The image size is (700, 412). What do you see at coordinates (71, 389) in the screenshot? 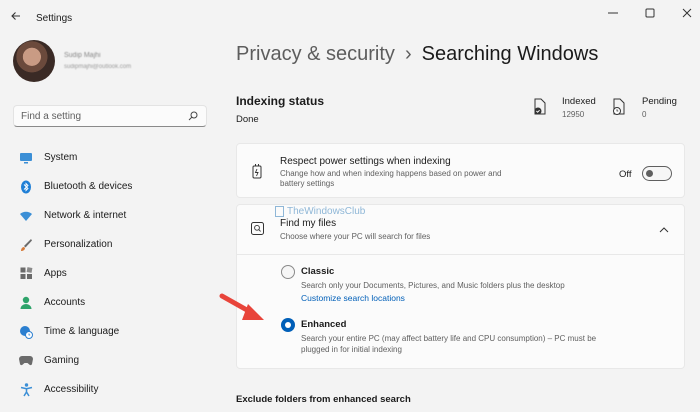
I see `sidebar-item-label: Accessibility` at bounding box center [71, 389].